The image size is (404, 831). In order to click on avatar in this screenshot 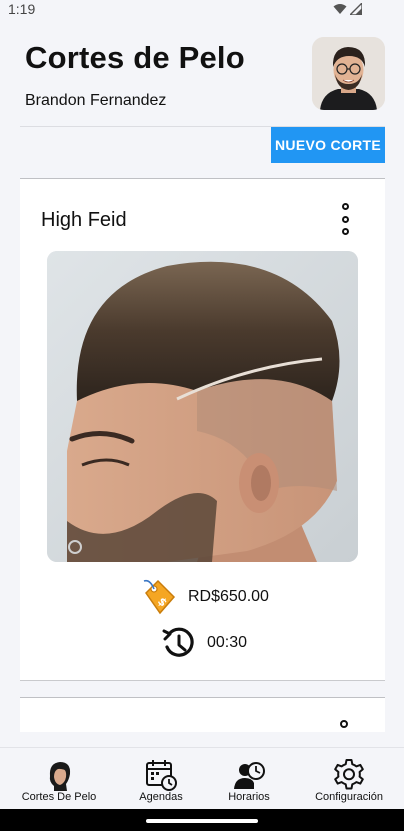, I will do `click(348, 73)`.